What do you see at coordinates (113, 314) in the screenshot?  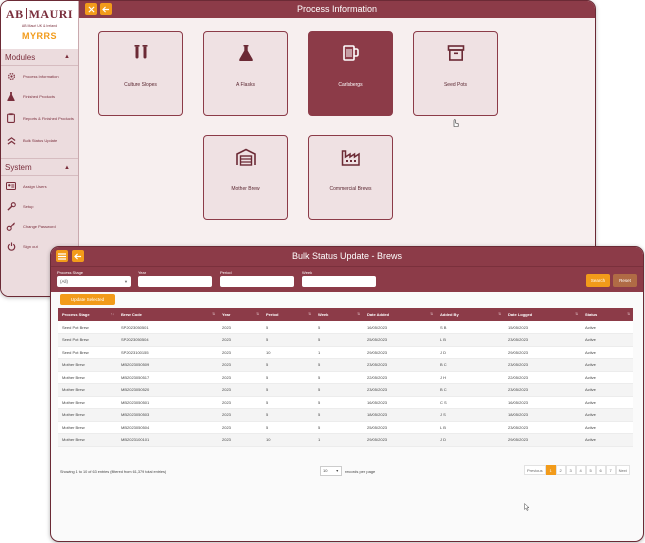 I see `sort-icon: ↑↓` at bounding box center [113, 314].